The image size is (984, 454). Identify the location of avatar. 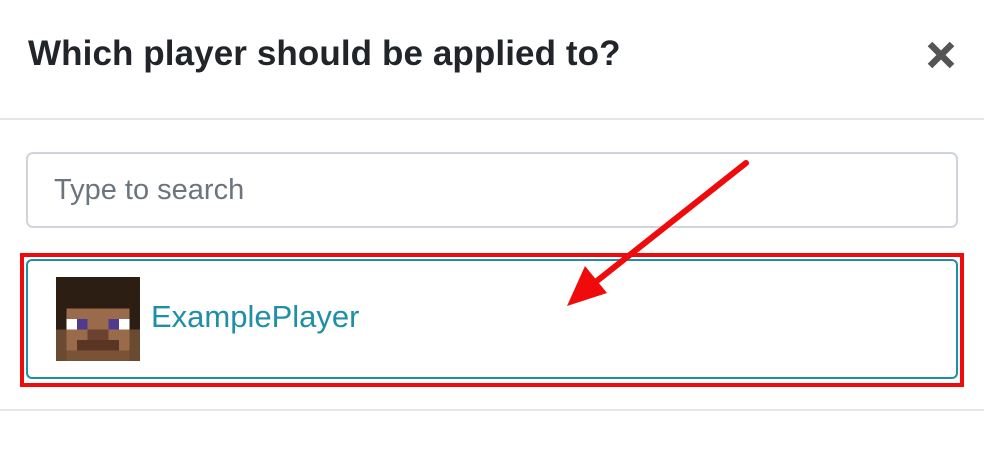
(98, 319).